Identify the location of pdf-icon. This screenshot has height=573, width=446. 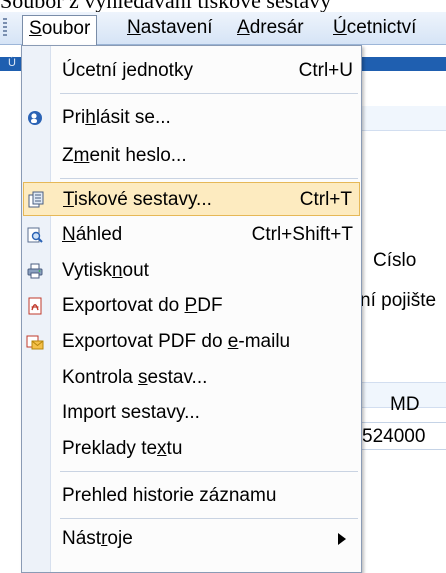
(35, 306).